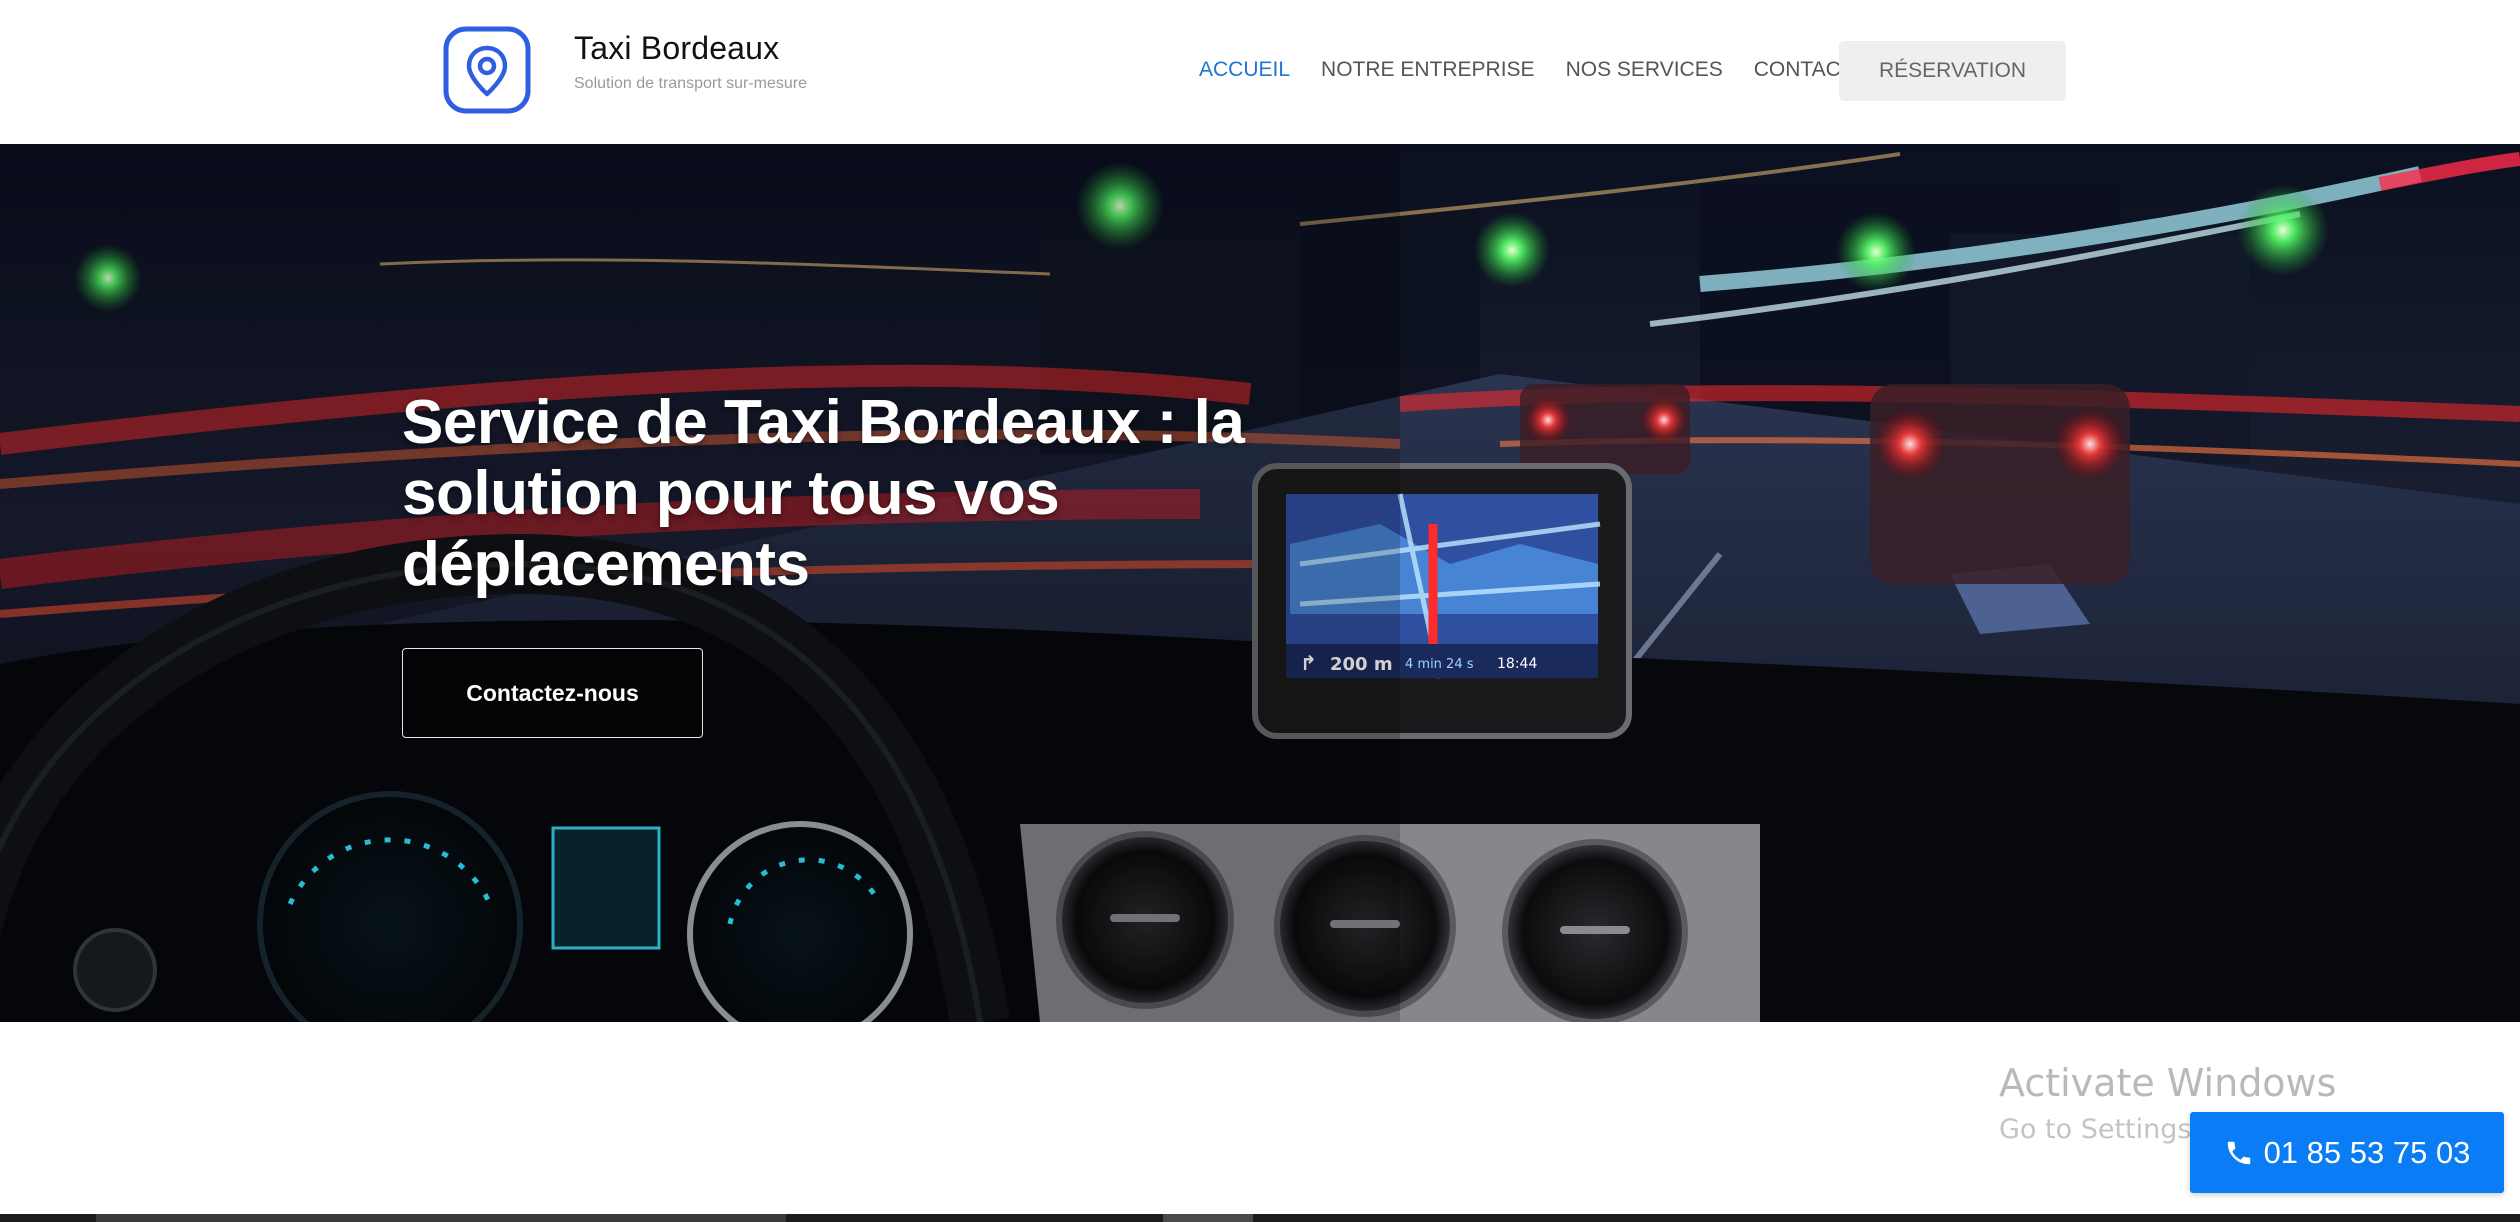 This screenshot has height=1222, width=2520. I want to click on gps-time: 18:44, so click(1517, 664).